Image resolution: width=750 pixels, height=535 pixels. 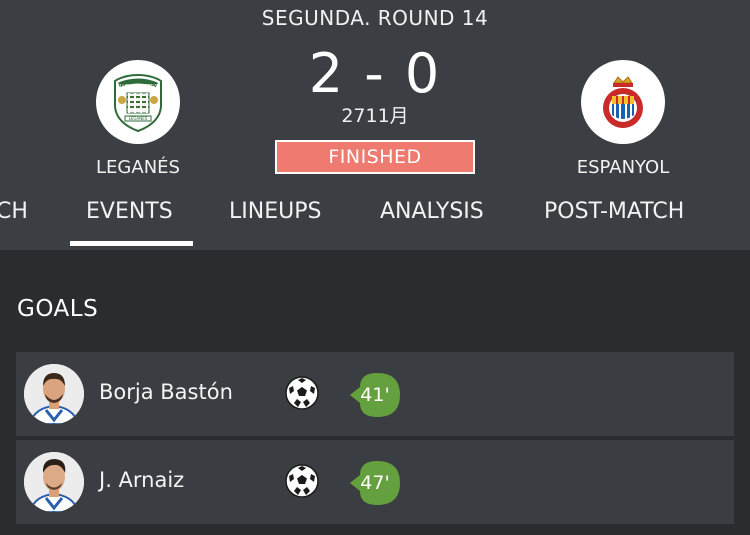 I want to click on competition-round: SEGUNDA. ROUND 14, so click(x=375, y=18).